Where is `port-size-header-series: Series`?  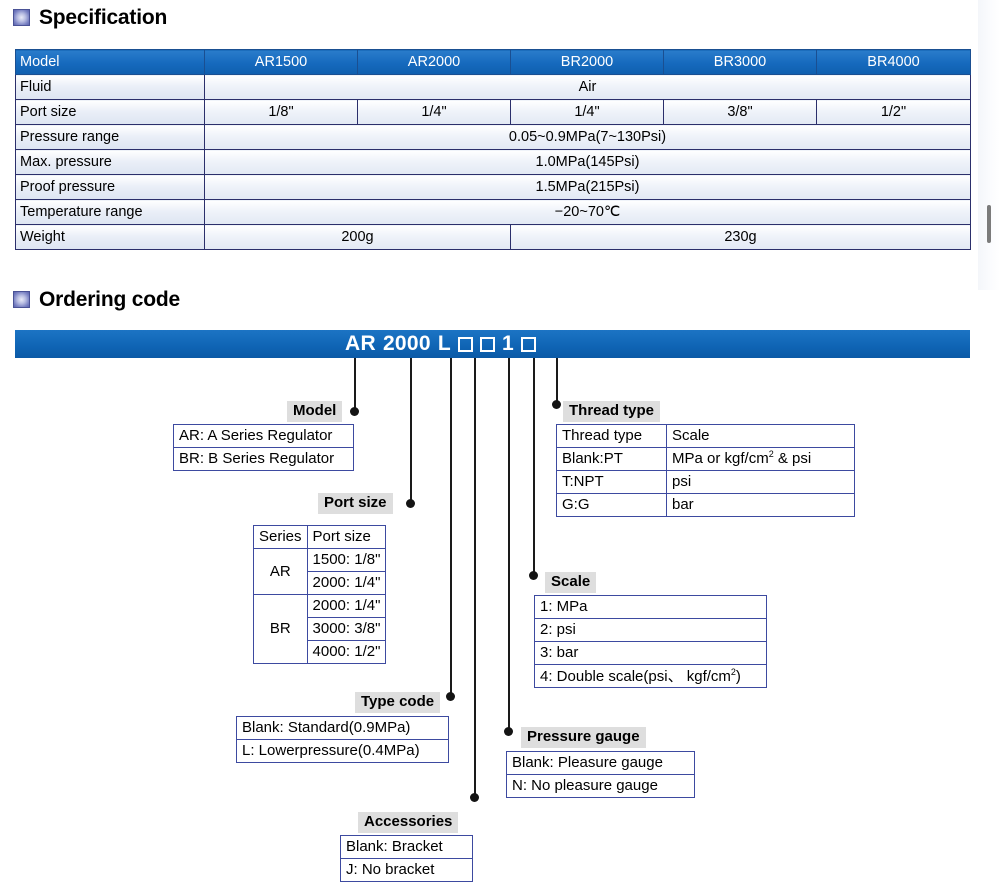
port-size-header-series: Series is located at coordinates (280, 537).